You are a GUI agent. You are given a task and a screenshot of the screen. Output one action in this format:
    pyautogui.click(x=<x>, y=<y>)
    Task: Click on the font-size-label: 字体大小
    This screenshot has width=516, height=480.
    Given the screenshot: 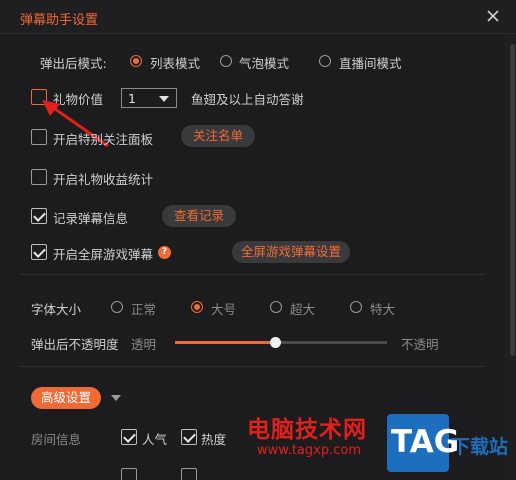 What is the action you would take?
    pyautogui.click(x=56, y=309)
    